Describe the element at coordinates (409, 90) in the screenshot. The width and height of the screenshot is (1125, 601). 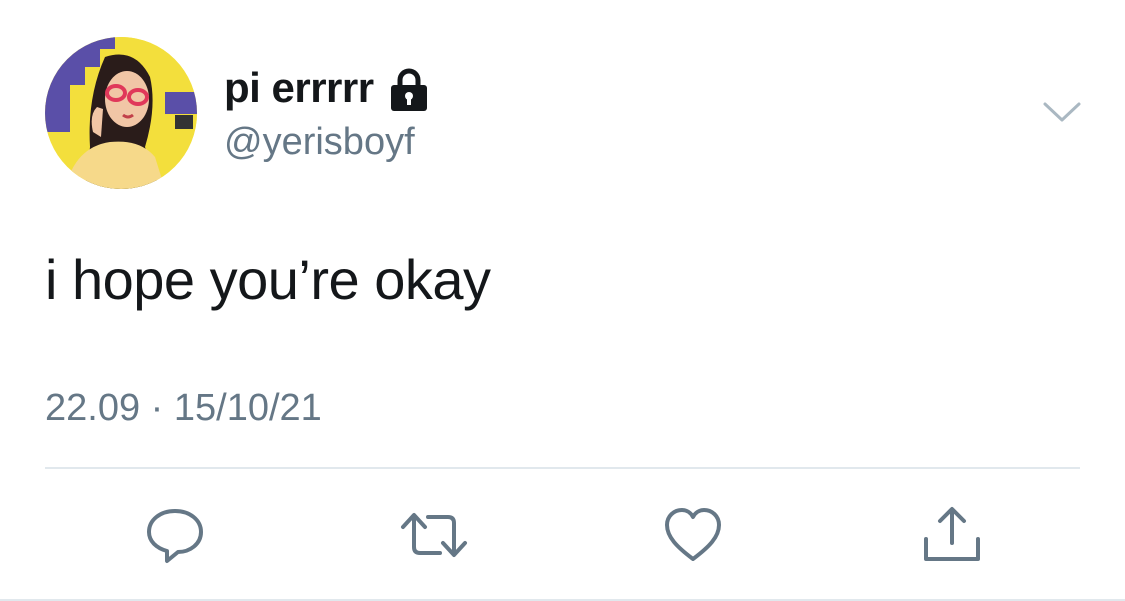
I see `lock-icon` at that location.